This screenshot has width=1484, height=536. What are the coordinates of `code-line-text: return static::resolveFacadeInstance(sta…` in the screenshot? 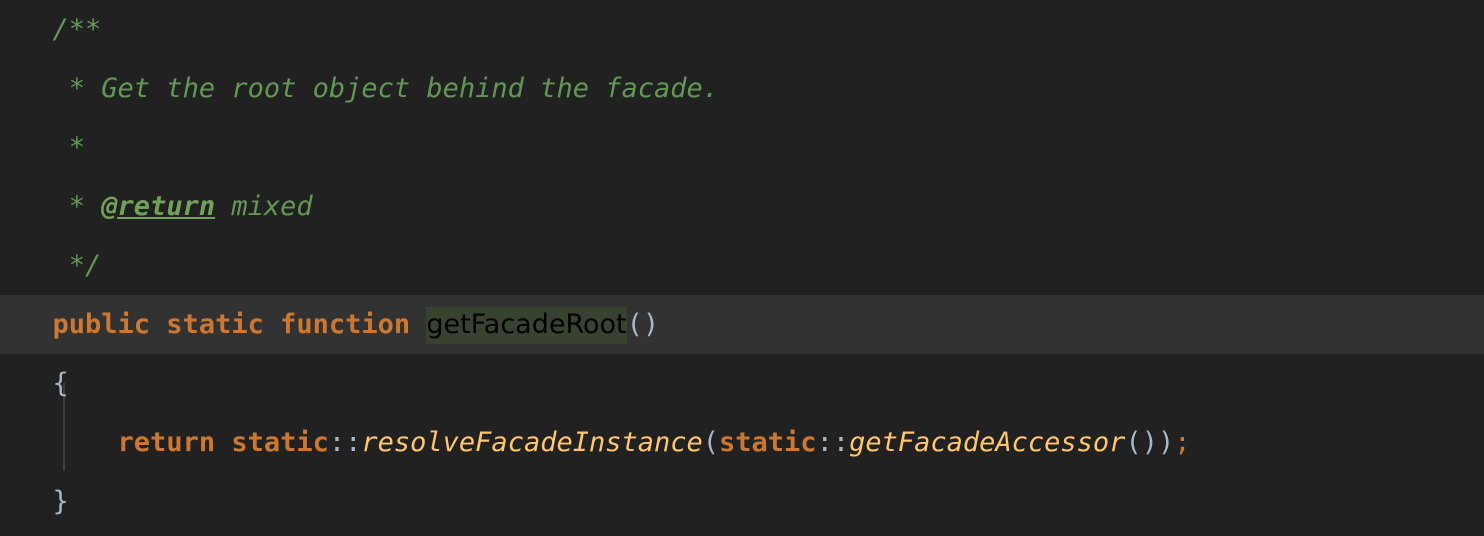 It's located at (752, 442).